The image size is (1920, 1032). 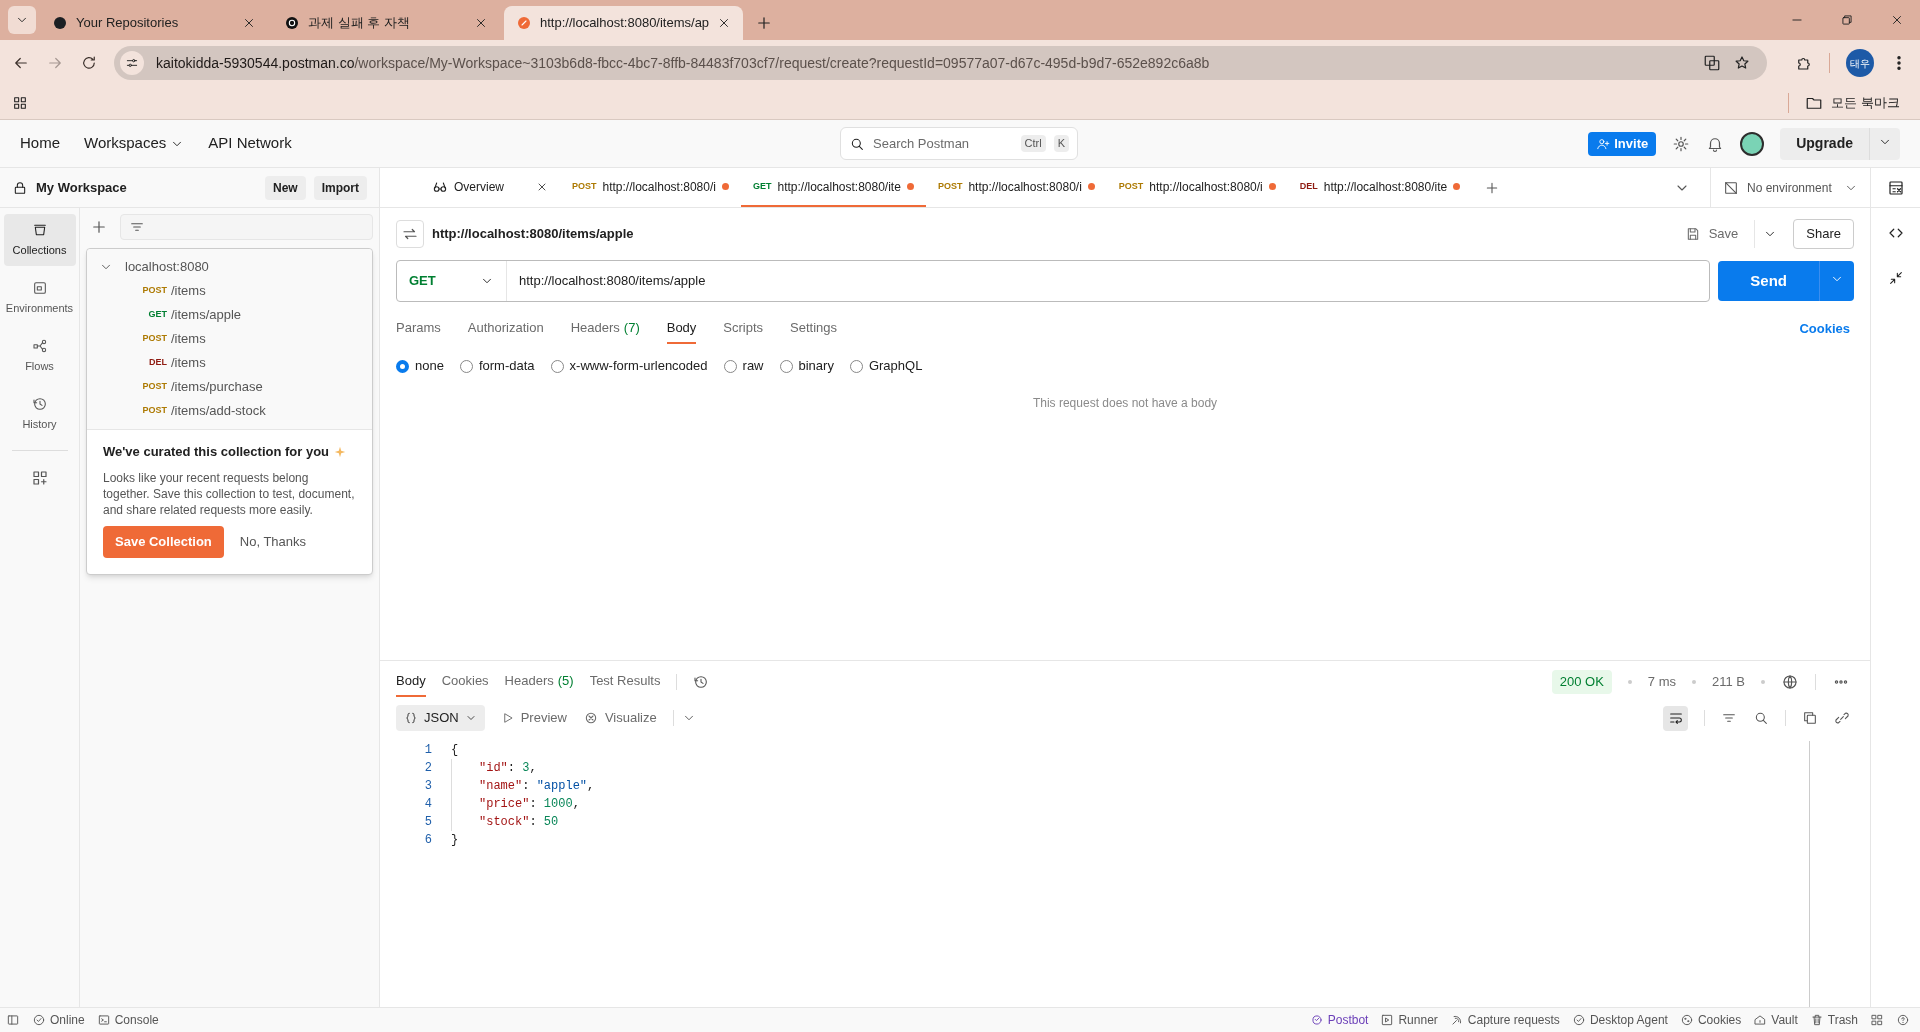 I want to click on reload-icon, so click(x=89, y=63).